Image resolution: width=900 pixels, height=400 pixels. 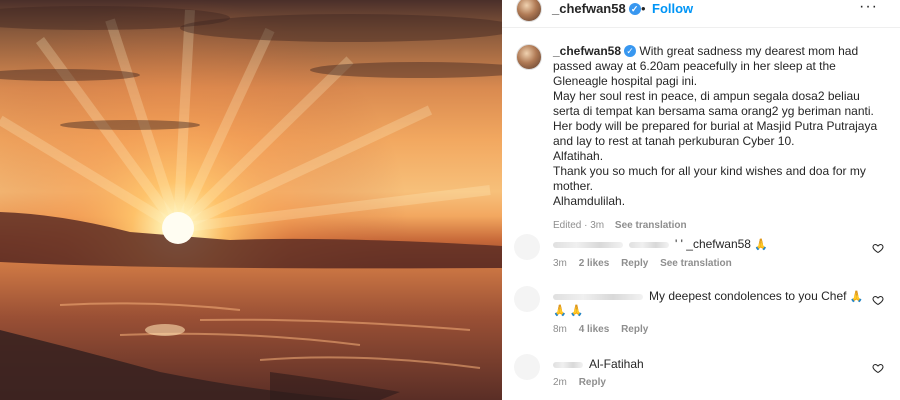 I want to click on comment-meta: 3m 2 likes Reply See translation, so click(x=647, y=263).